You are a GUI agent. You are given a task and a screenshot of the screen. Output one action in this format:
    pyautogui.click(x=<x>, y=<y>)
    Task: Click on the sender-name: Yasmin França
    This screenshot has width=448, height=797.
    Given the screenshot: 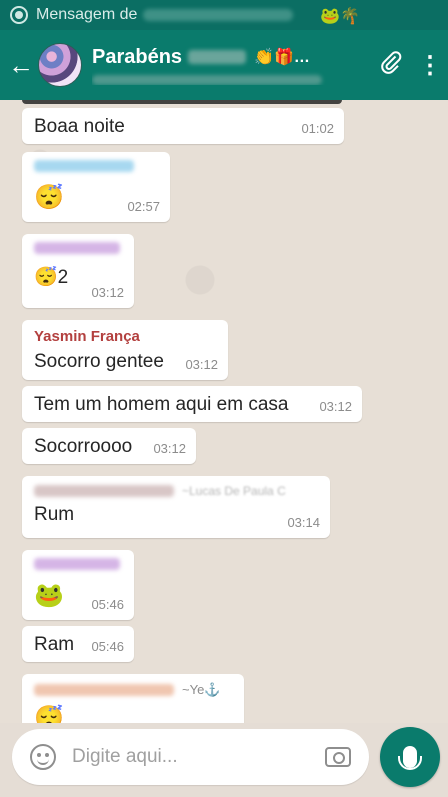 What is the action you would take?
    pyautogui.click(x=87, y=336)
    